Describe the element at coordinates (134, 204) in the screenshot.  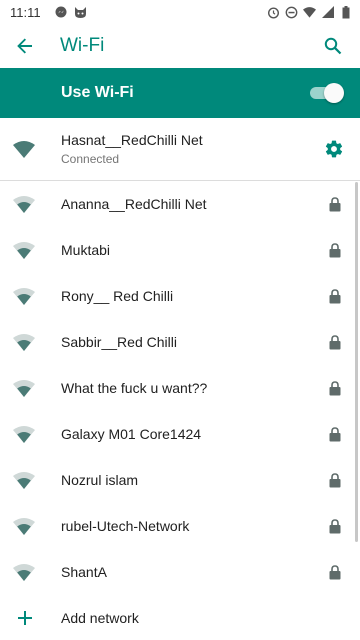
I see `network-ssid: Ananna__RedChilli Net` at that location.